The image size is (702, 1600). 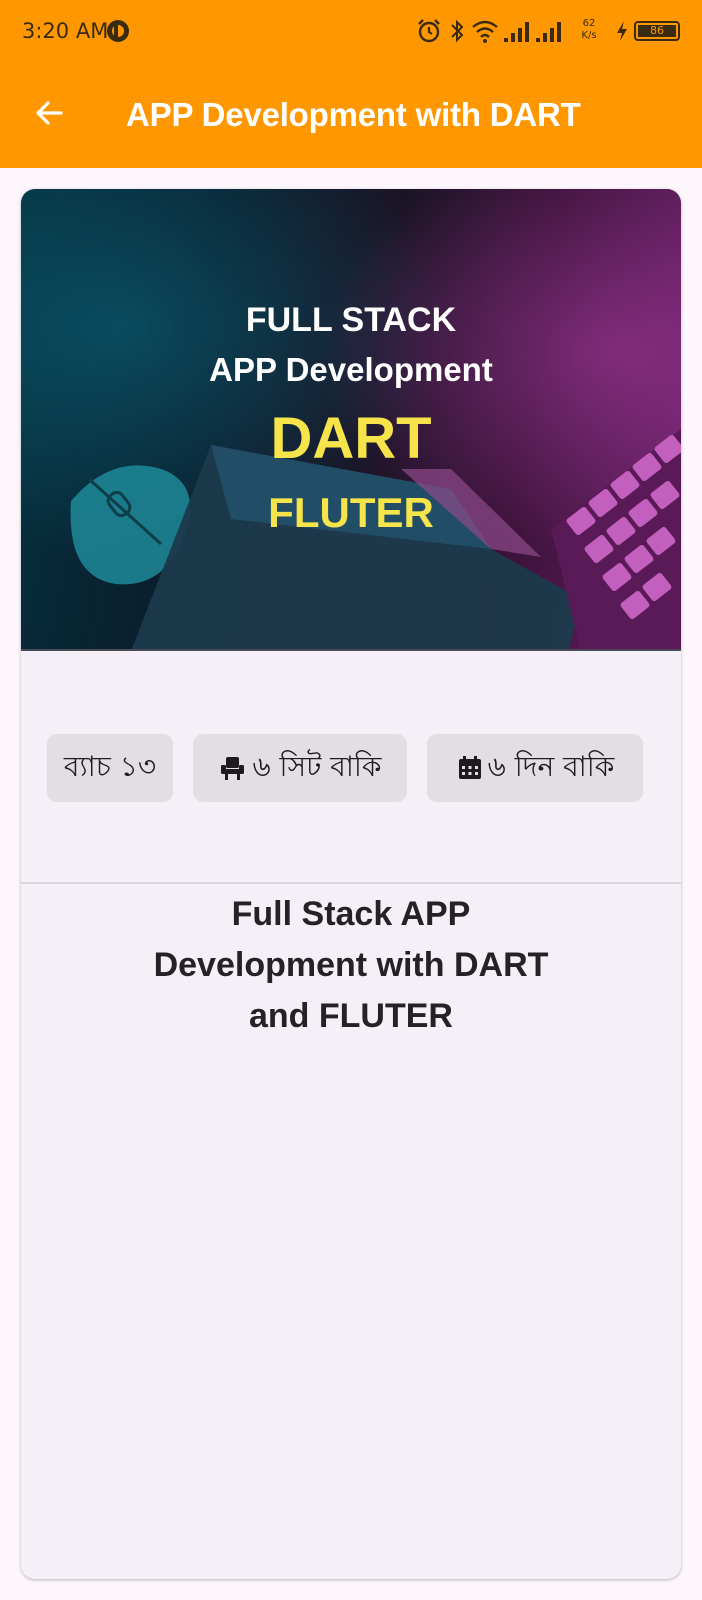 I want to click on days-label: ৬ দিন বাকি, so click(x=551, y=766).